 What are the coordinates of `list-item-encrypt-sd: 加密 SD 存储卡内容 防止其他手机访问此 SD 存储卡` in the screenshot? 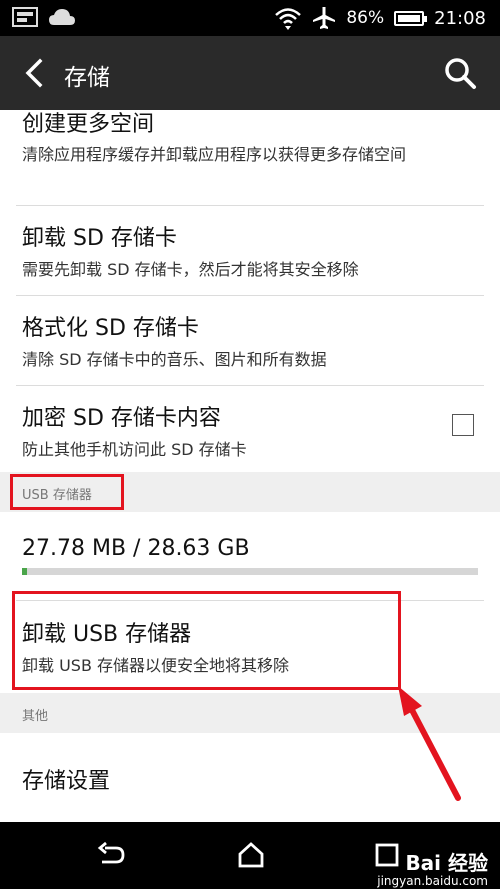 It's located at (250, 429).